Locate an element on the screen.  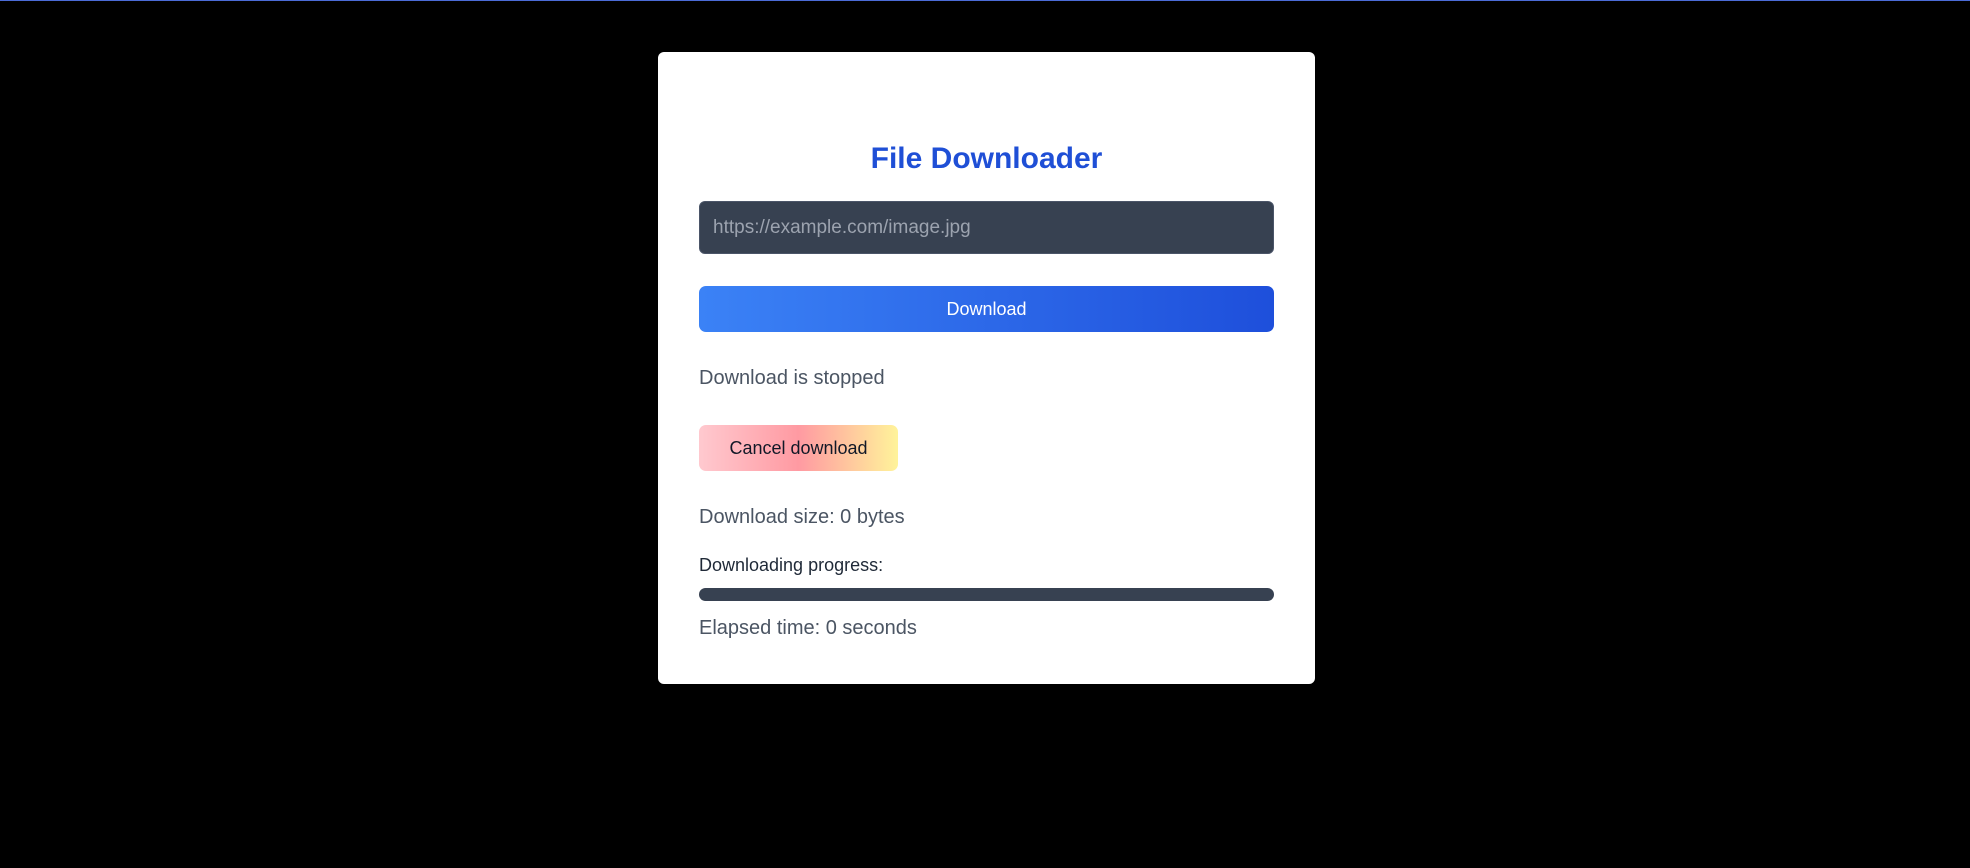
progress-bar is located at coordinates (986, 594).